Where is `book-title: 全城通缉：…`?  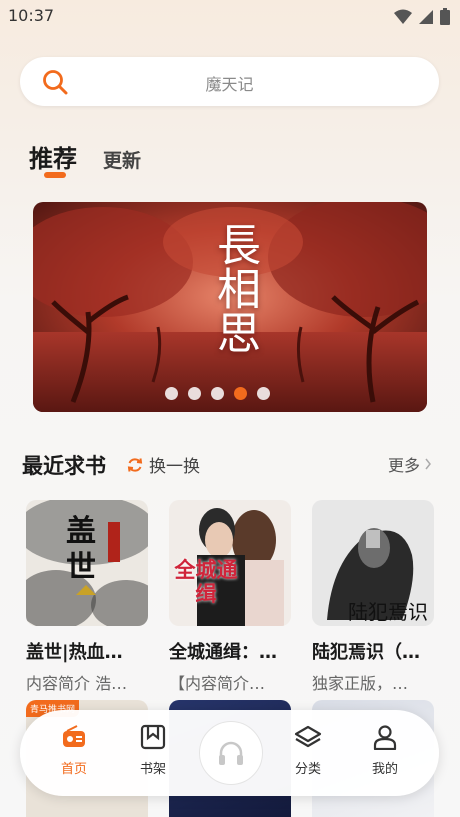 book-title: 全城通缉：… is located at coordinates (230, 651).